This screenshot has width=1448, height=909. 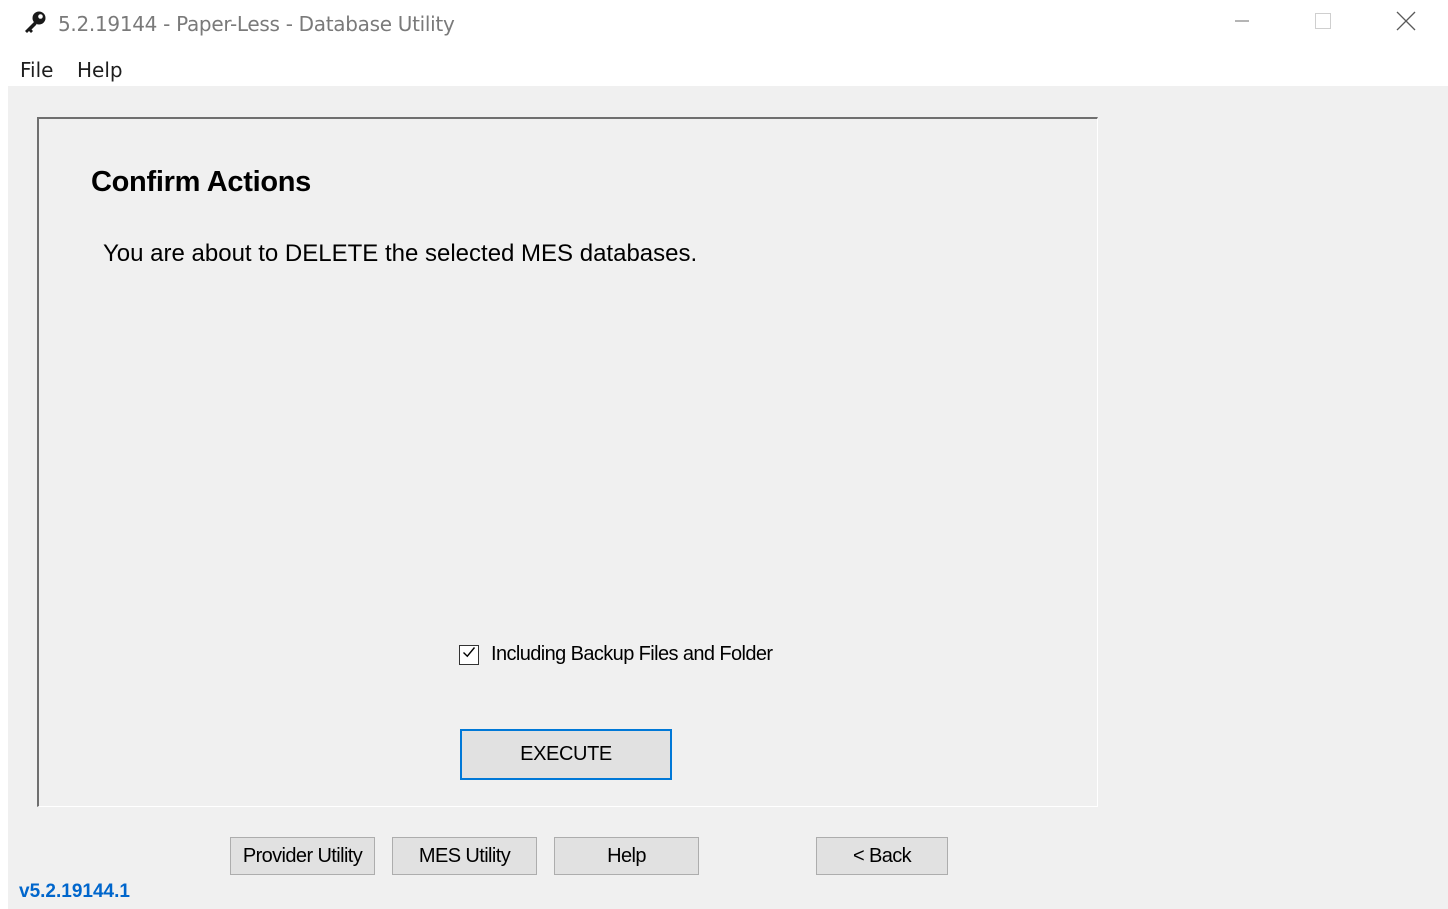 What do you see at coordinates (74, 891) in the screenshot?
I see `version-label: v5.2.19144.1` at bounding box center [74, 891].